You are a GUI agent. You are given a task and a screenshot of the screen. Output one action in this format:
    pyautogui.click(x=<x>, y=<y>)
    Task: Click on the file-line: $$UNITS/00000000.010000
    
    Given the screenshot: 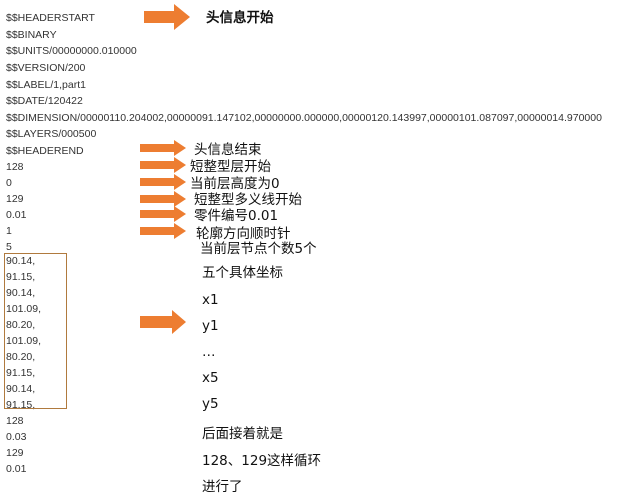 What is the action you would take?
    pyautogui.click(x=71, y=51)
    